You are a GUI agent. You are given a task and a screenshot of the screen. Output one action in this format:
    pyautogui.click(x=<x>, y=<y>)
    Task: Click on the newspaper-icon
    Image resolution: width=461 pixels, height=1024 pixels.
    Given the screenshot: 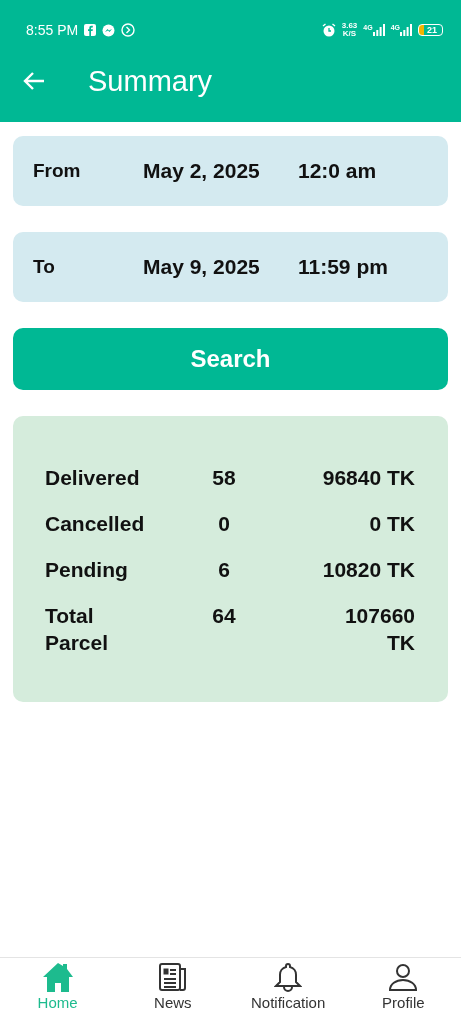 What is the action you would take?
    pyautogui.click(x=172, y=977)
    